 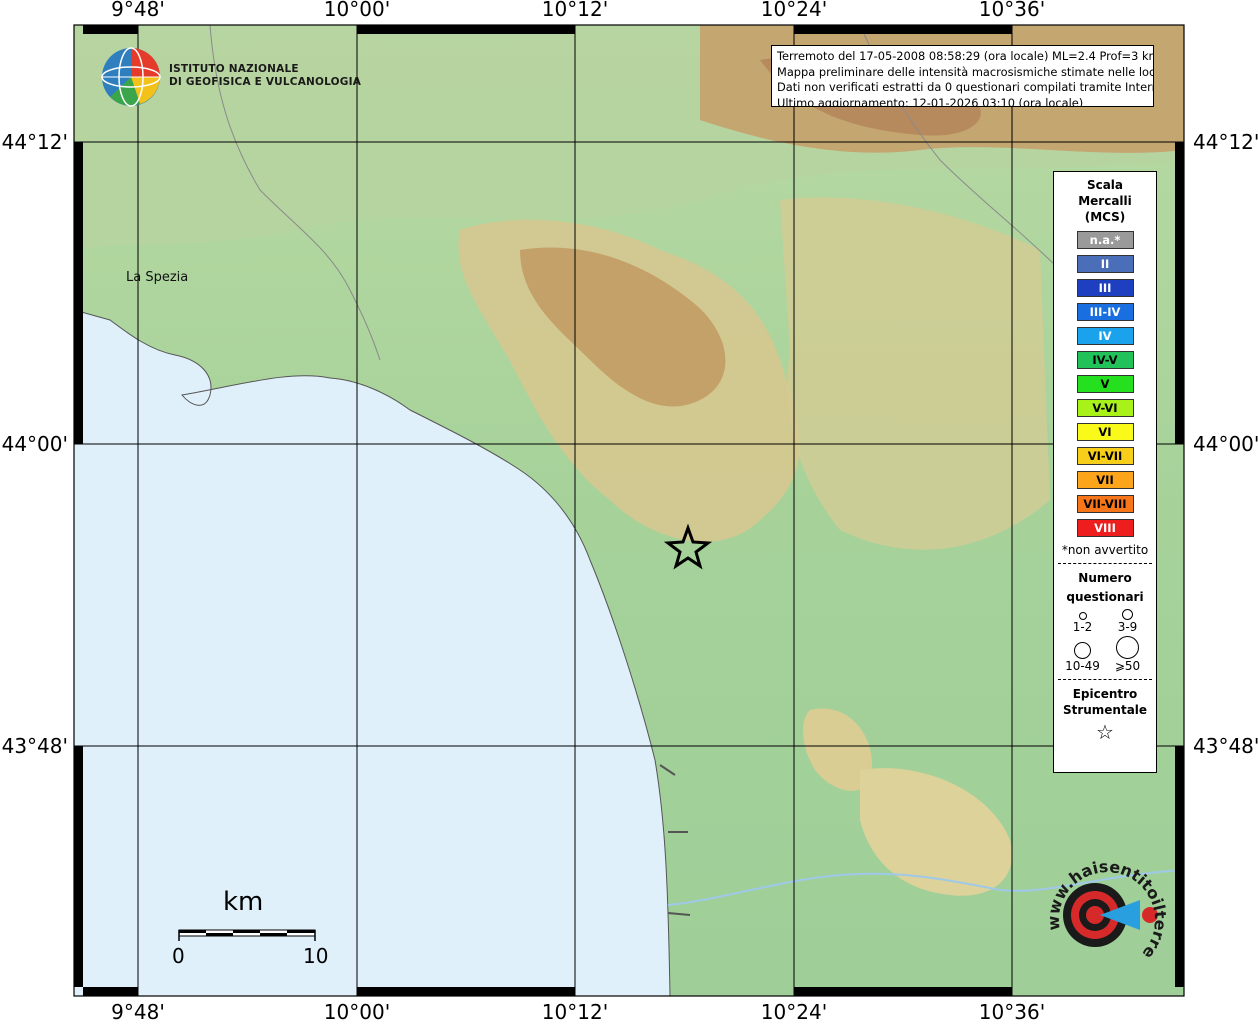 I want to click on questionnaire-title: Numero, so click(x=1105, y=578).